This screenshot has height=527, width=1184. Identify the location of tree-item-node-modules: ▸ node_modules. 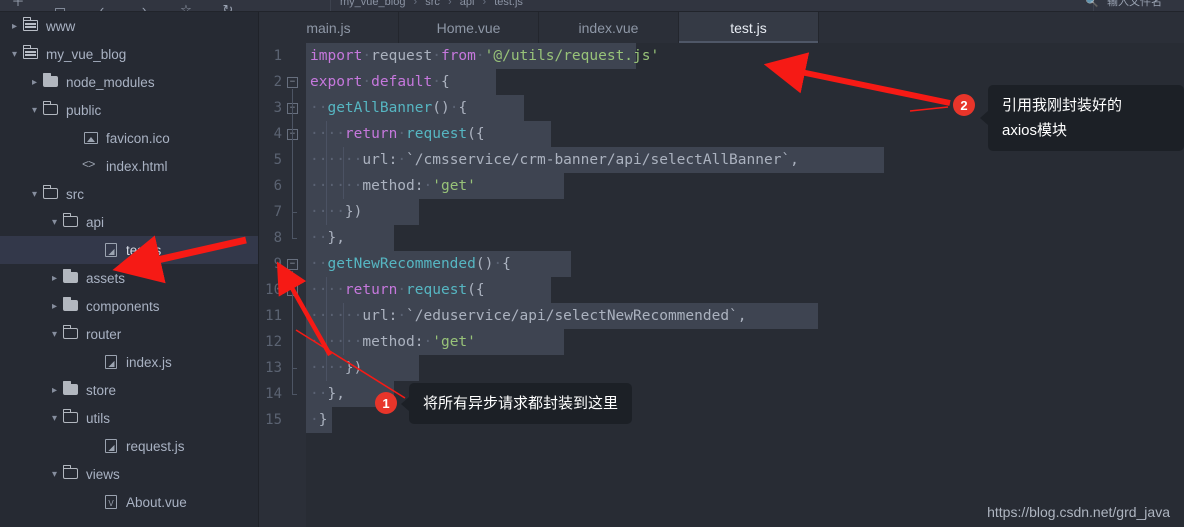
(129, 82).